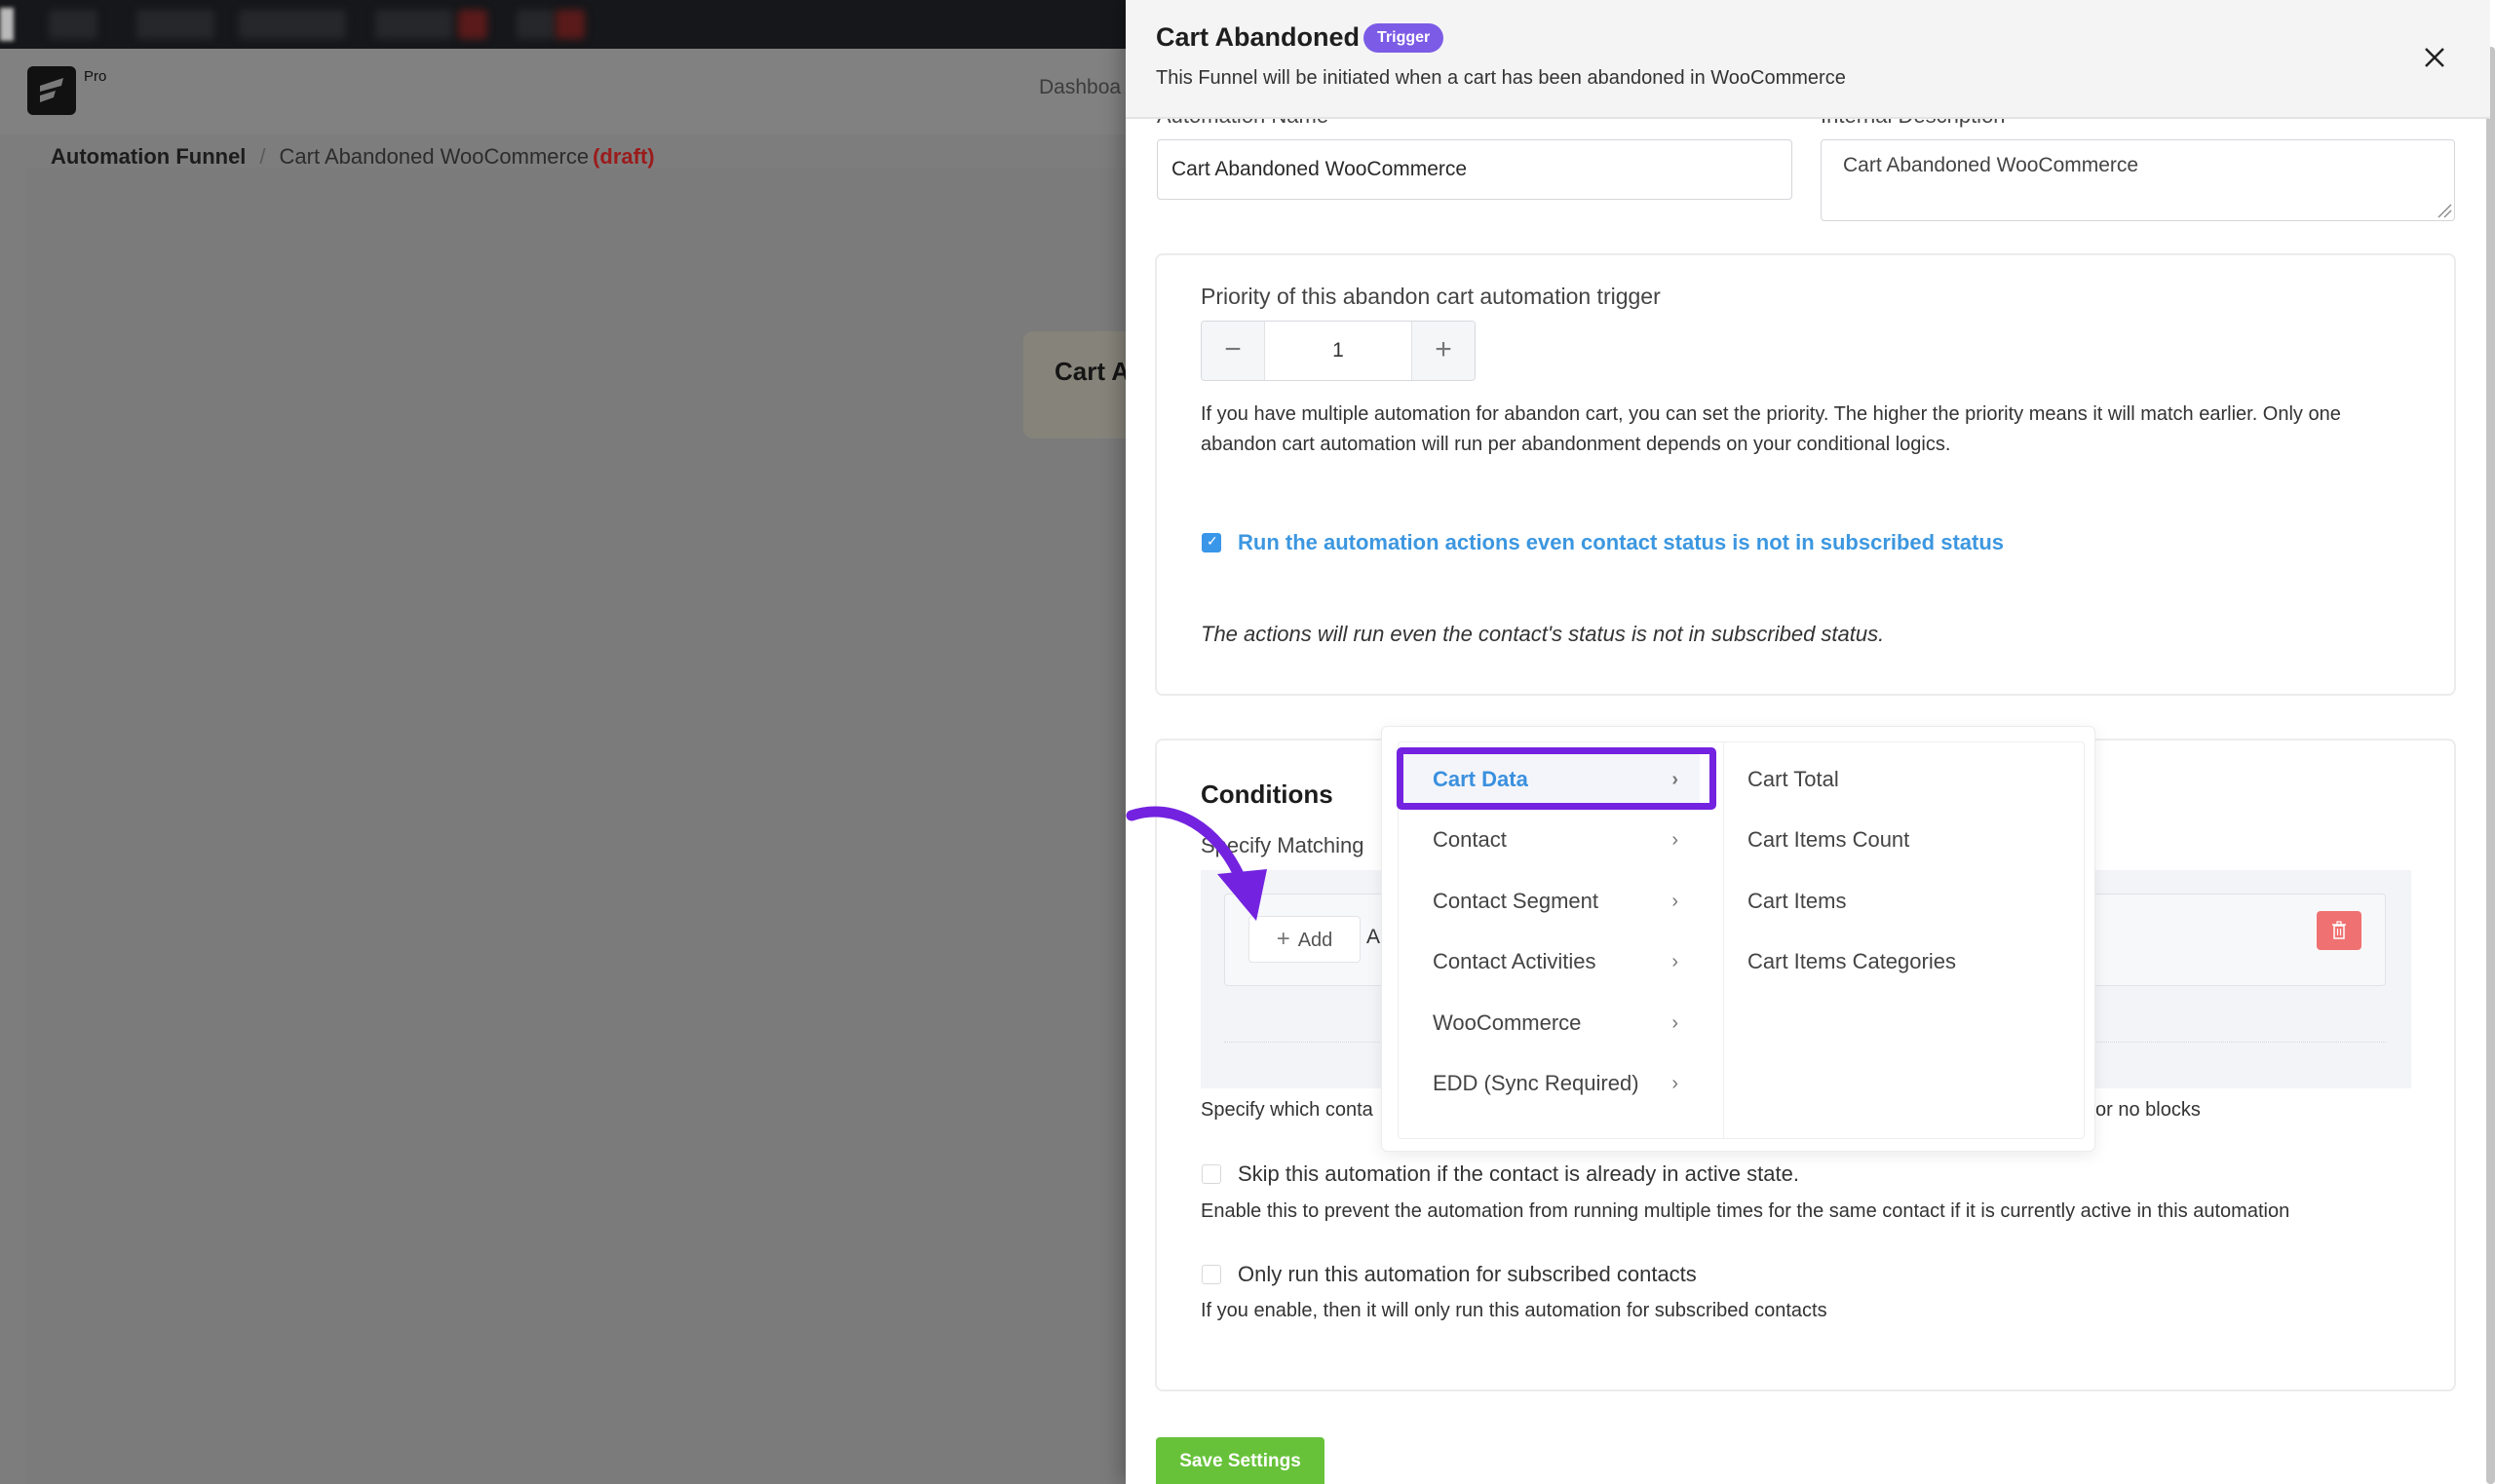 This screenshot has width=2495, height=1484. Describe the element at coordinates (1258, 37) in the screenshot. I see `drawer-title: Cart Abandoned` at that location.